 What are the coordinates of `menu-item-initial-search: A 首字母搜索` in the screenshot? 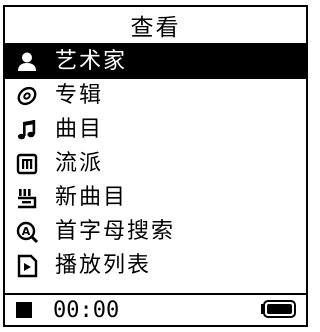 It's located at (155, 232).